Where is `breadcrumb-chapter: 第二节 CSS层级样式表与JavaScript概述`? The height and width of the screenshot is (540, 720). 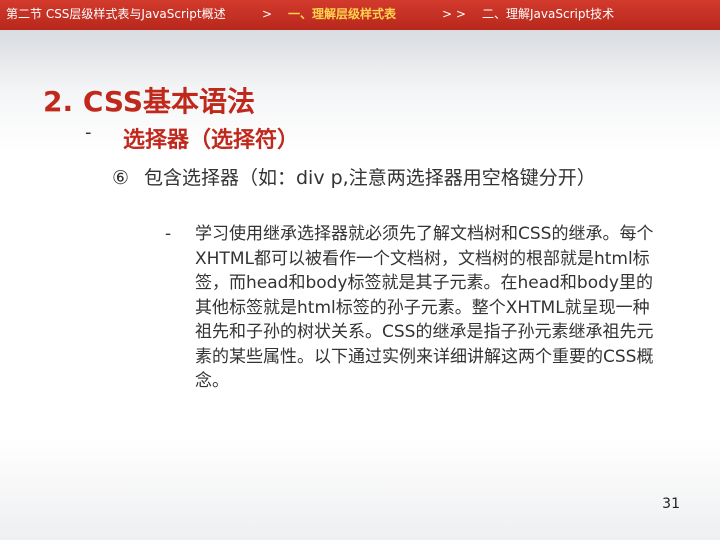 breadcrumb-chapter: 第二节 CSS层级样式表与JavaScript概述 is located at coordinates (116, 14).